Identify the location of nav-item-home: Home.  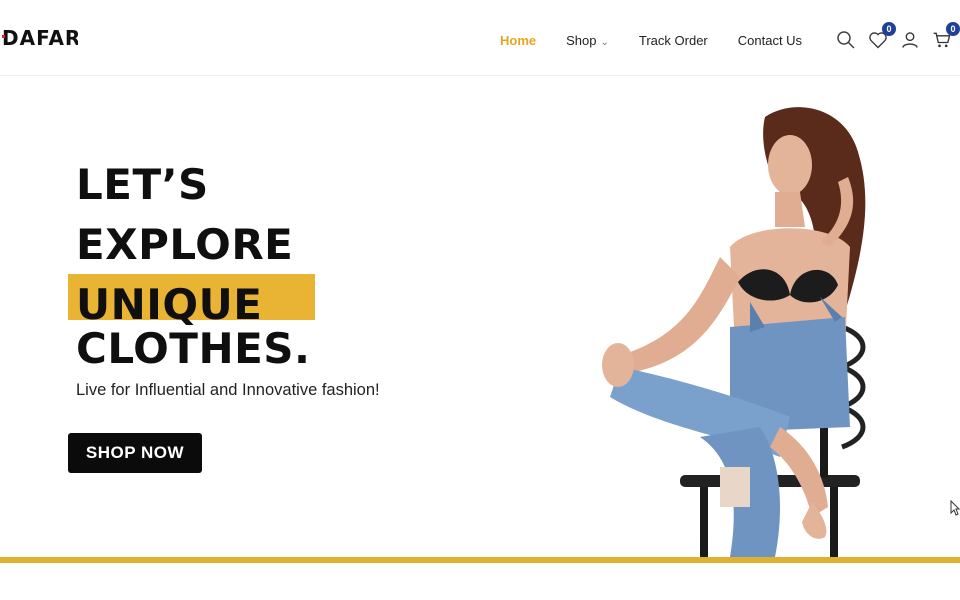
(518, 40).